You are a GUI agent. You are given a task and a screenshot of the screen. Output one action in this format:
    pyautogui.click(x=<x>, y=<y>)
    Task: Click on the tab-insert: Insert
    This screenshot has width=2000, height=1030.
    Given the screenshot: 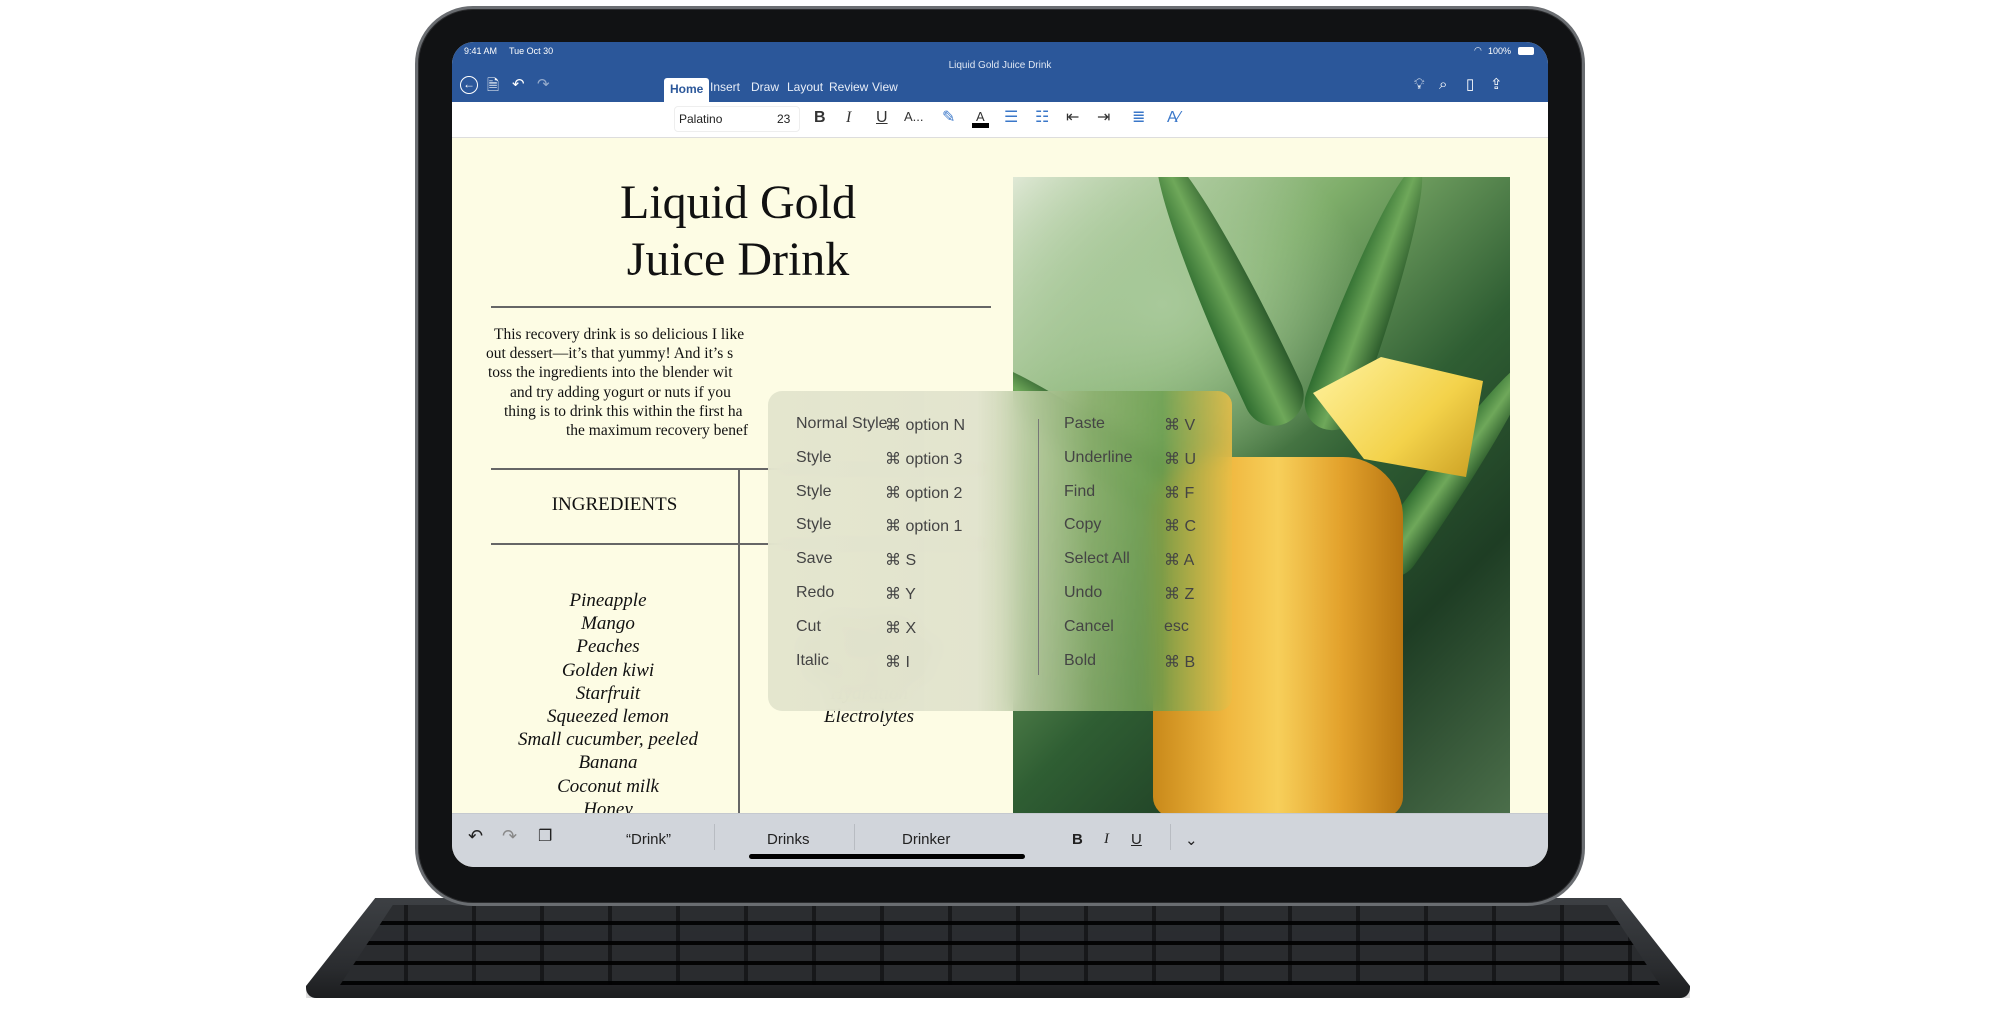 What is the action you would take?
    pyautogui.click(x=725, y=87)
    